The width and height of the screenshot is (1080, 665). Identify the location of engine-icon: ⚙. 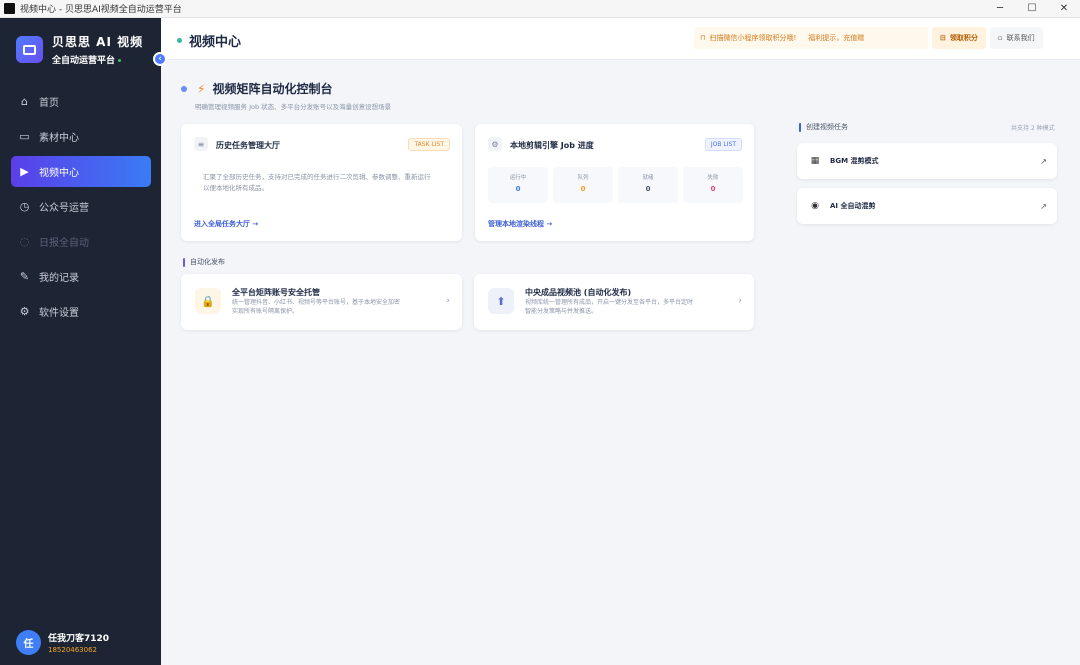
(495, 144).